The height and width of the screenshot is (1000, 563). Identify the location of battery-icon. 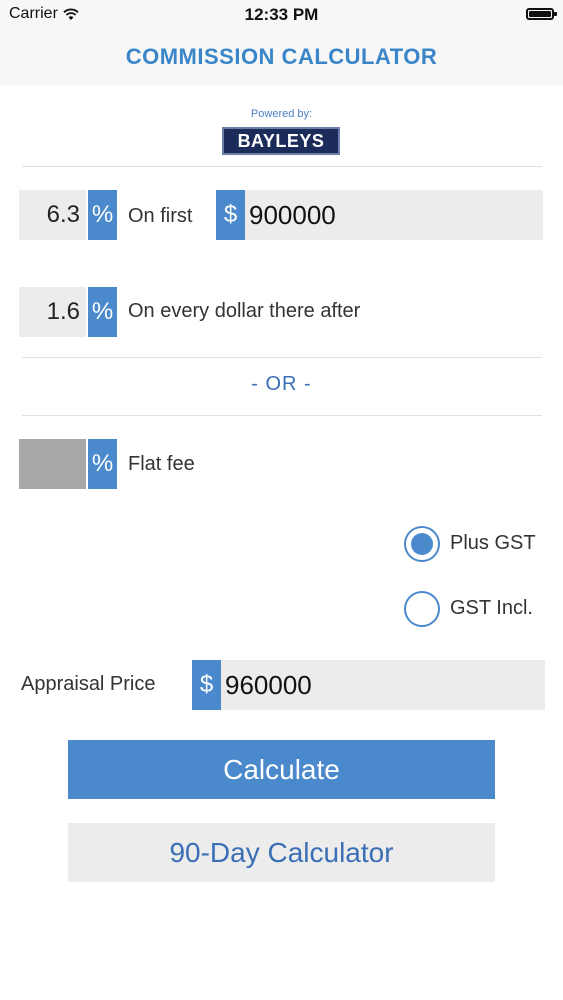
(541, 14).